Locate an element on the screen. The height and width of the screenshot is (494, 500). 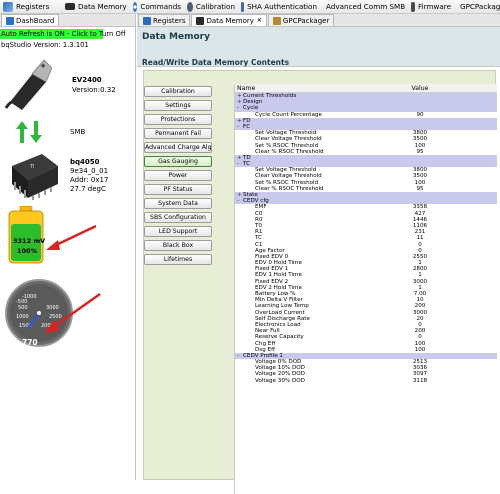
row-name-text: Dsg Eff is located at coordinates (265, 349).